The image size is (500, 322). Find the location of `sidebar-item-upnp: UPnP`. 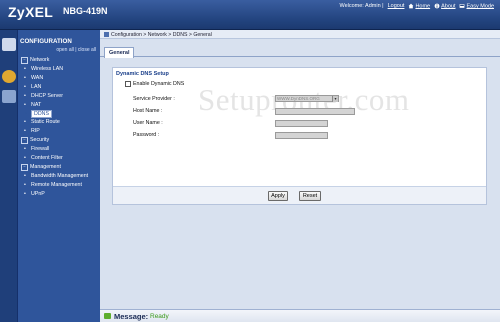

sidebar-item-upnp: UPnP is located at coordinates (34, 194).